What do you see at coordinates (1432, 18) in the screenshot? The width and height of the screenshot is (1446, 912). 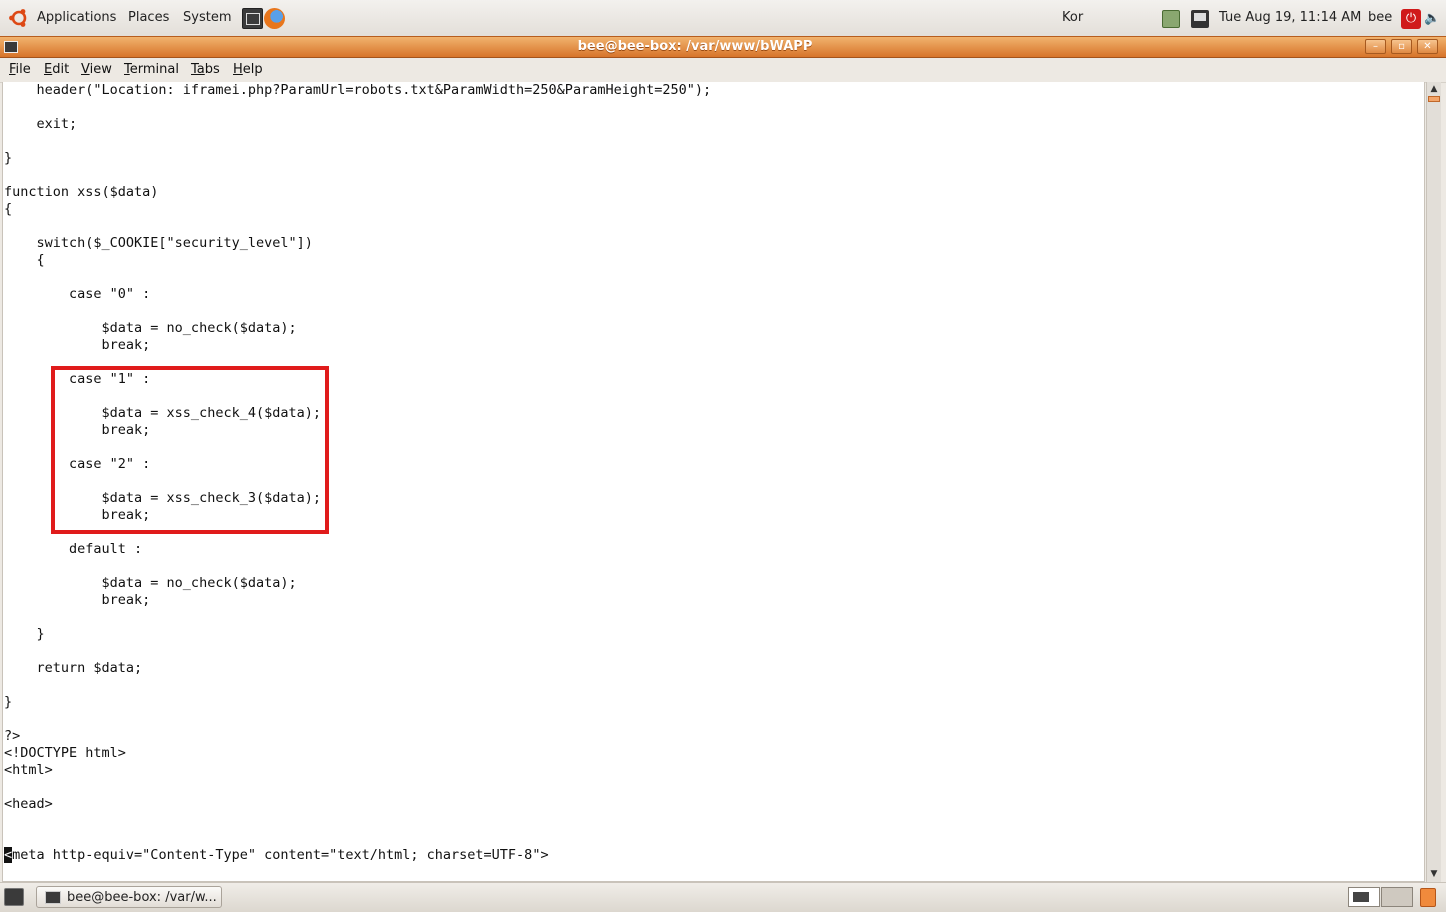 I see `volume-icon: 🔈` at bounding box center [1432, 18].